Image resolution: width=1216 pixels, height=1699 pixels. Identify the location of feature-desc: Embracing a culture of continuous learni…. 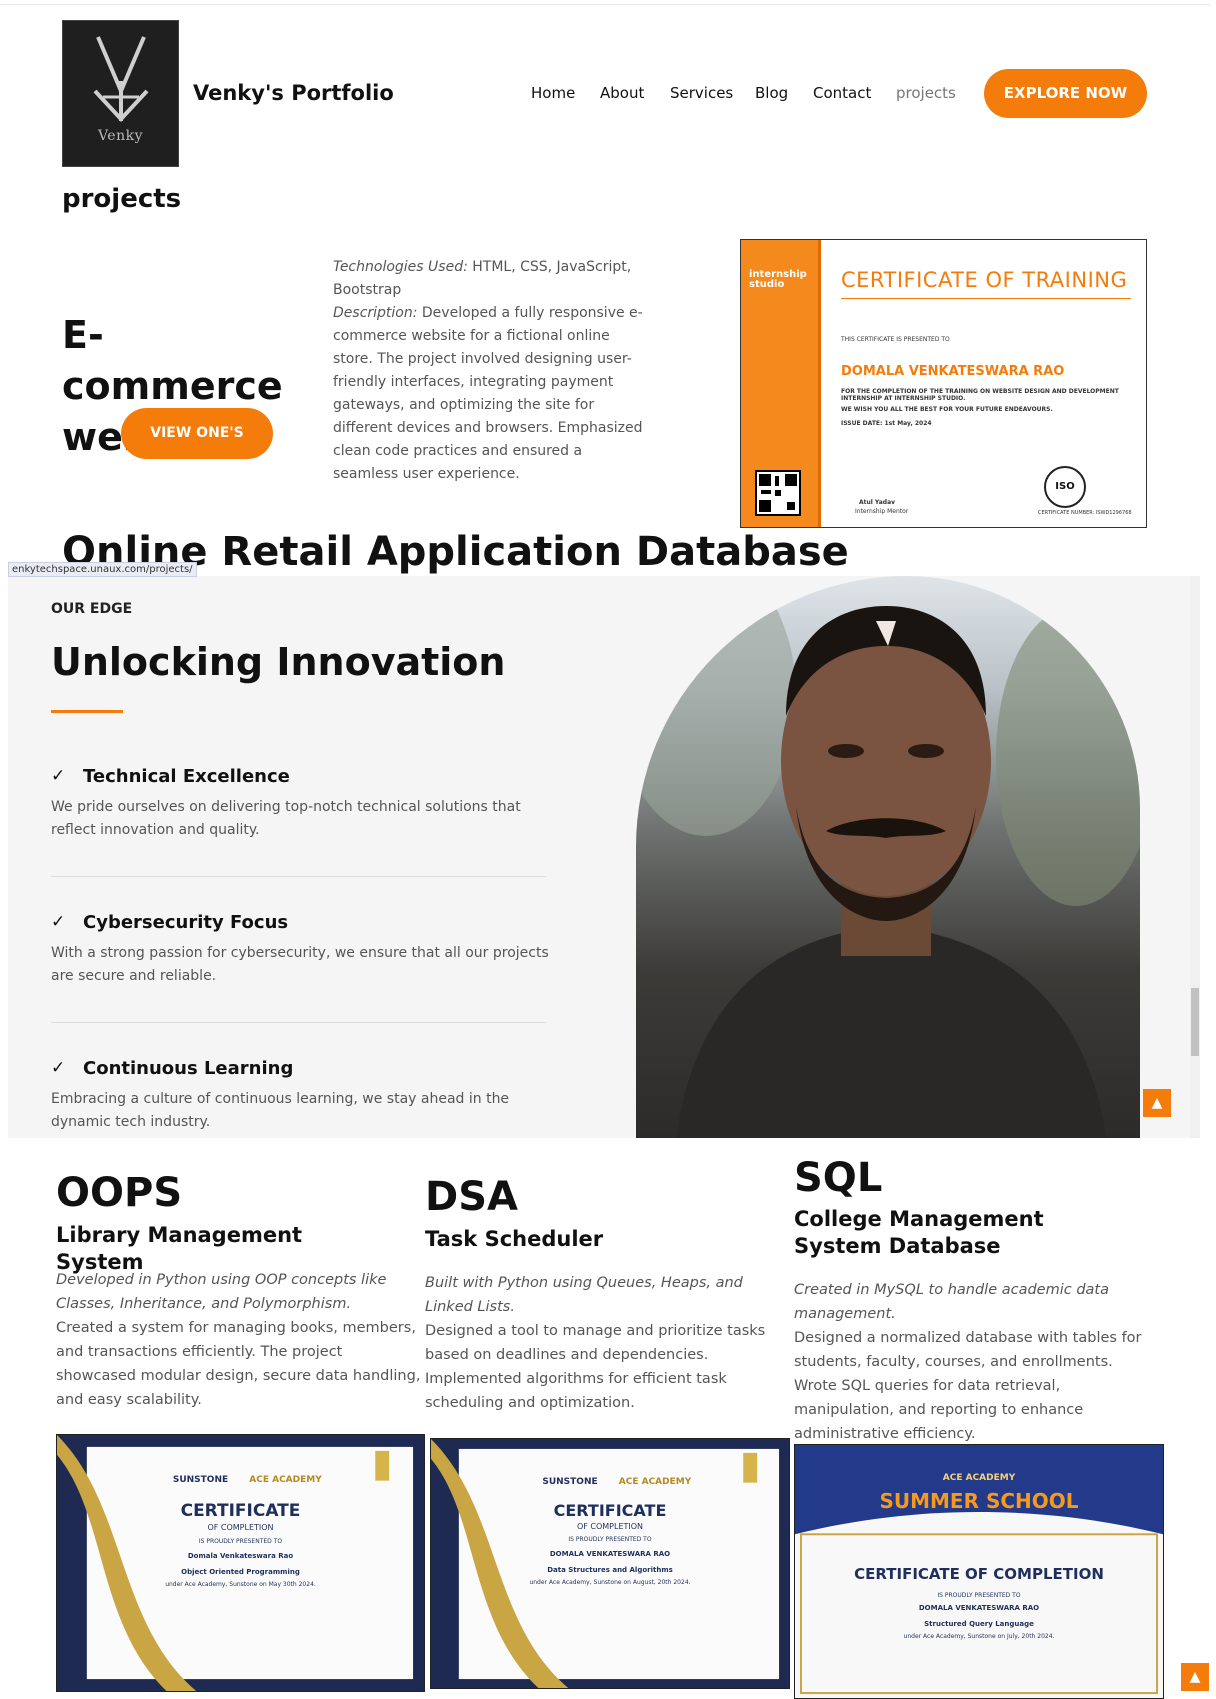
(280, 1110).